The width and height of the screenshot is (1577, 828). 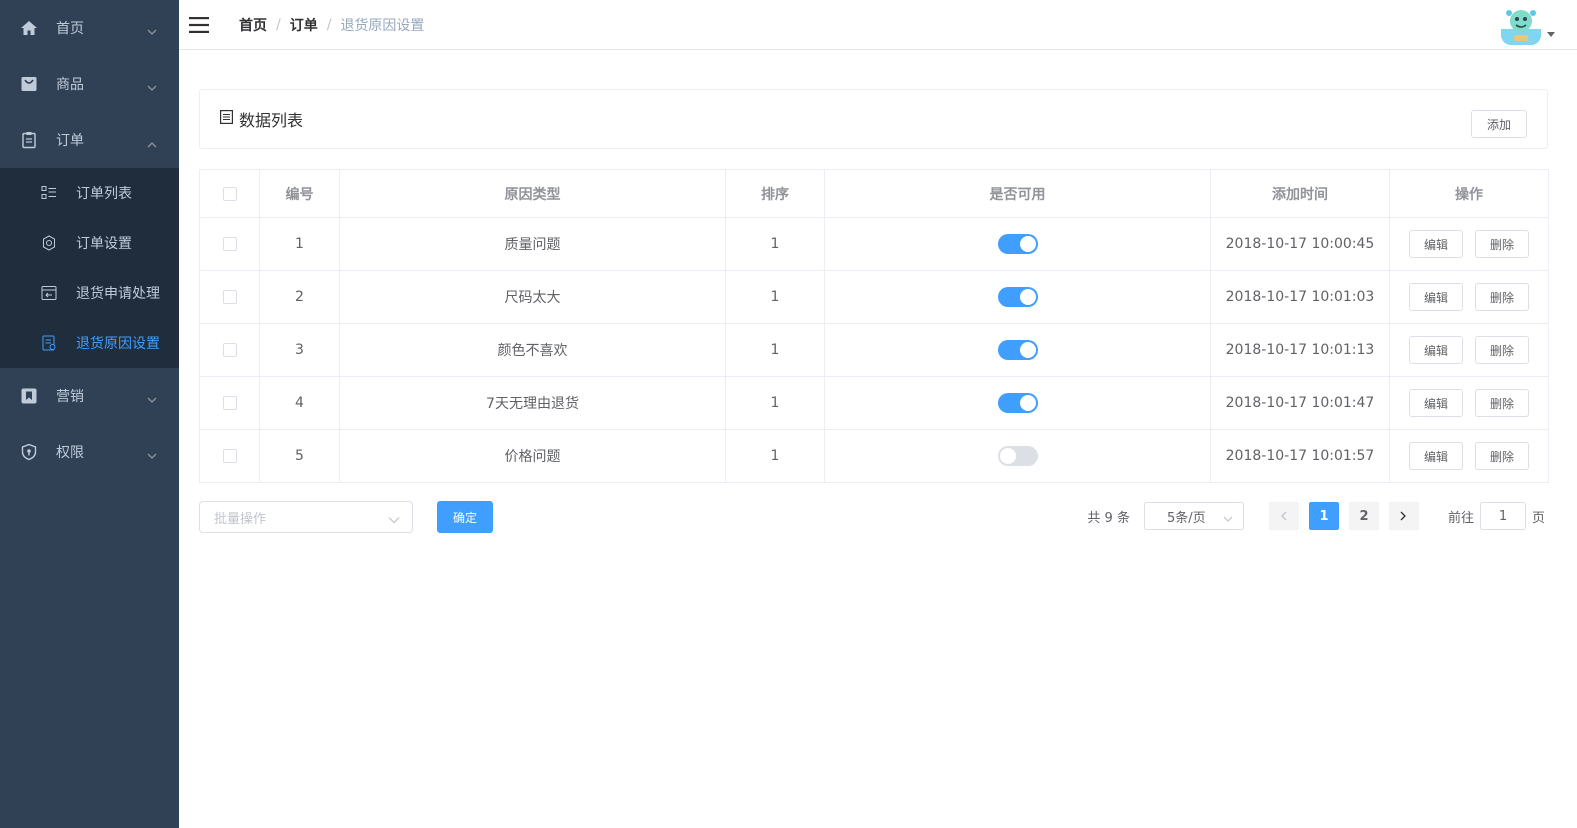 I want to click on sidebar-item-home: 首页, so click(x=89, y=28).